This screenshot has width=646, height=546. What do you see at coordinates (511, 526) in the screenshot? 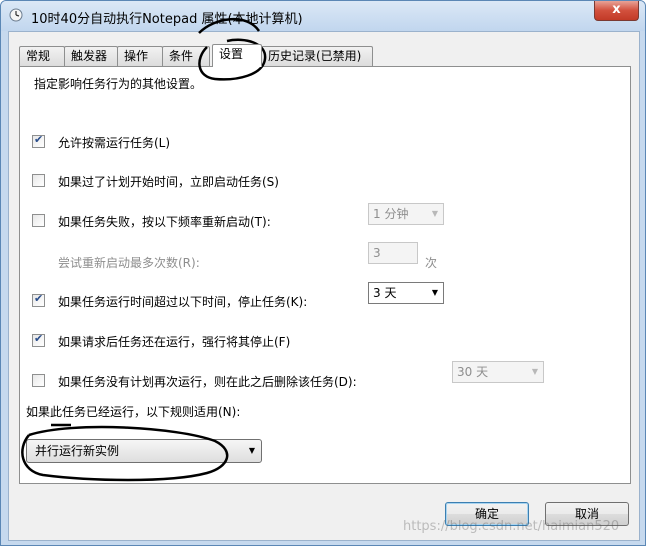
I see `watermark: https://blog.csdn.net/haimian520` at bounding box center [511, 526].